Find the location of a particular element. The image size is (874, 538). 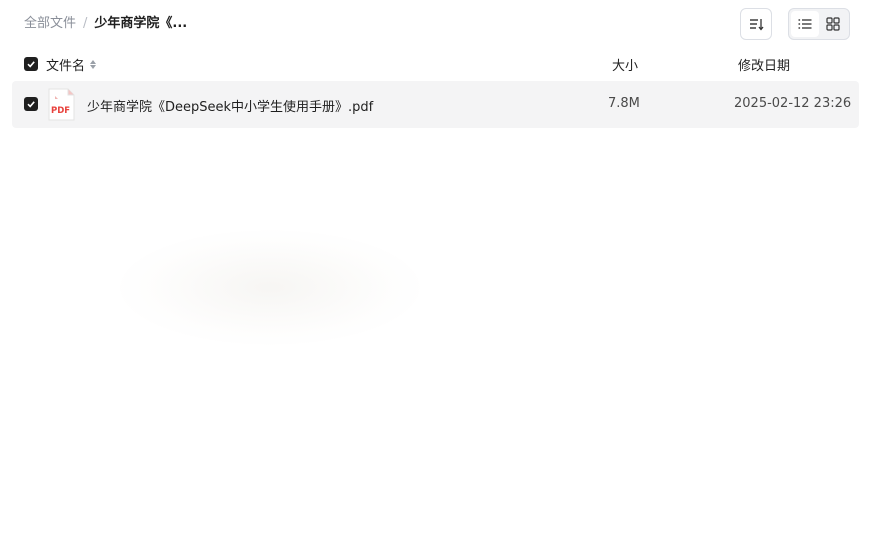

date-column-header: 修改日期 is located at coordinates (764, 64).